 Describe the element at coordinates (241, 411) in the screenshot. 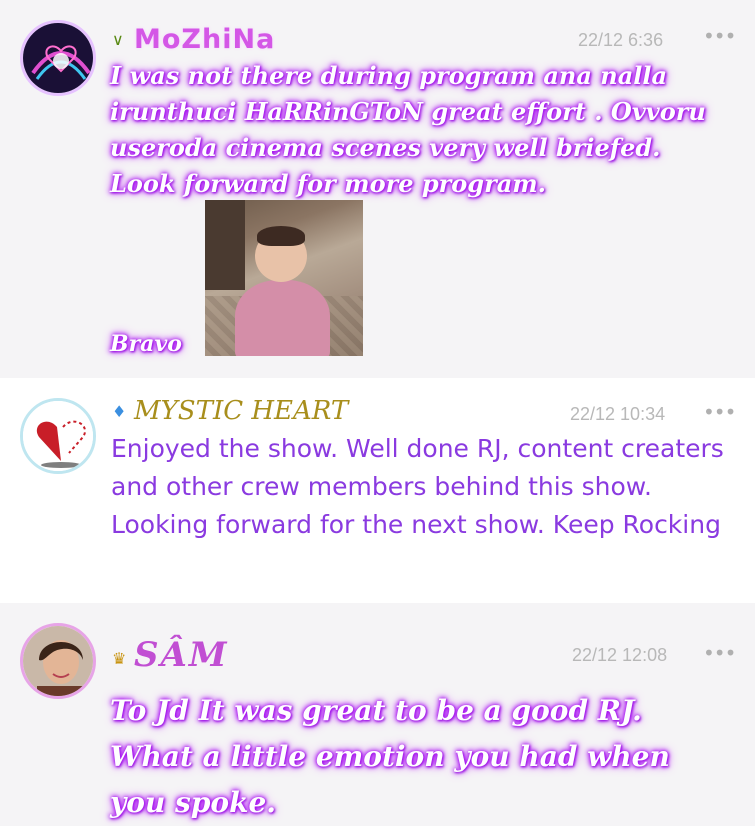

I see `username: MYSTIC HEART` at that location.